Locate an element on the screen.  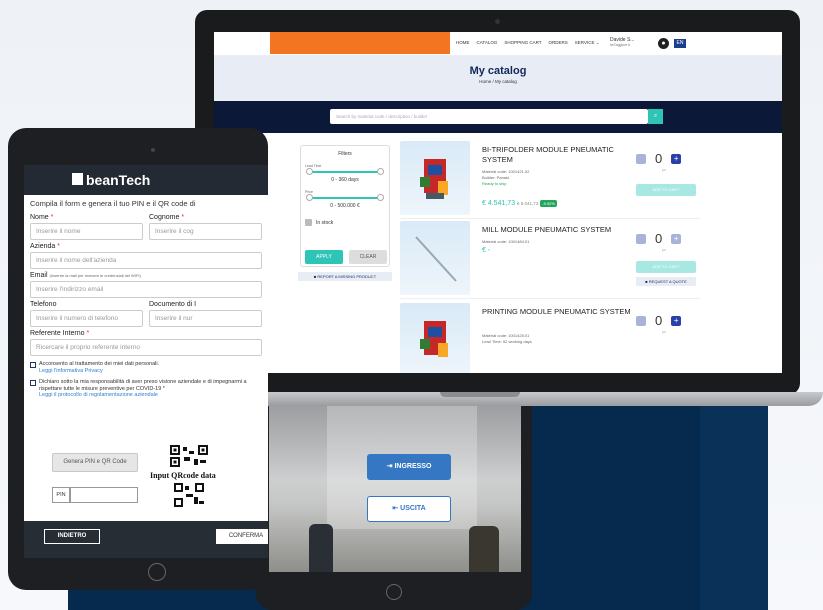
pin-input is located at coordinates (104, 495).